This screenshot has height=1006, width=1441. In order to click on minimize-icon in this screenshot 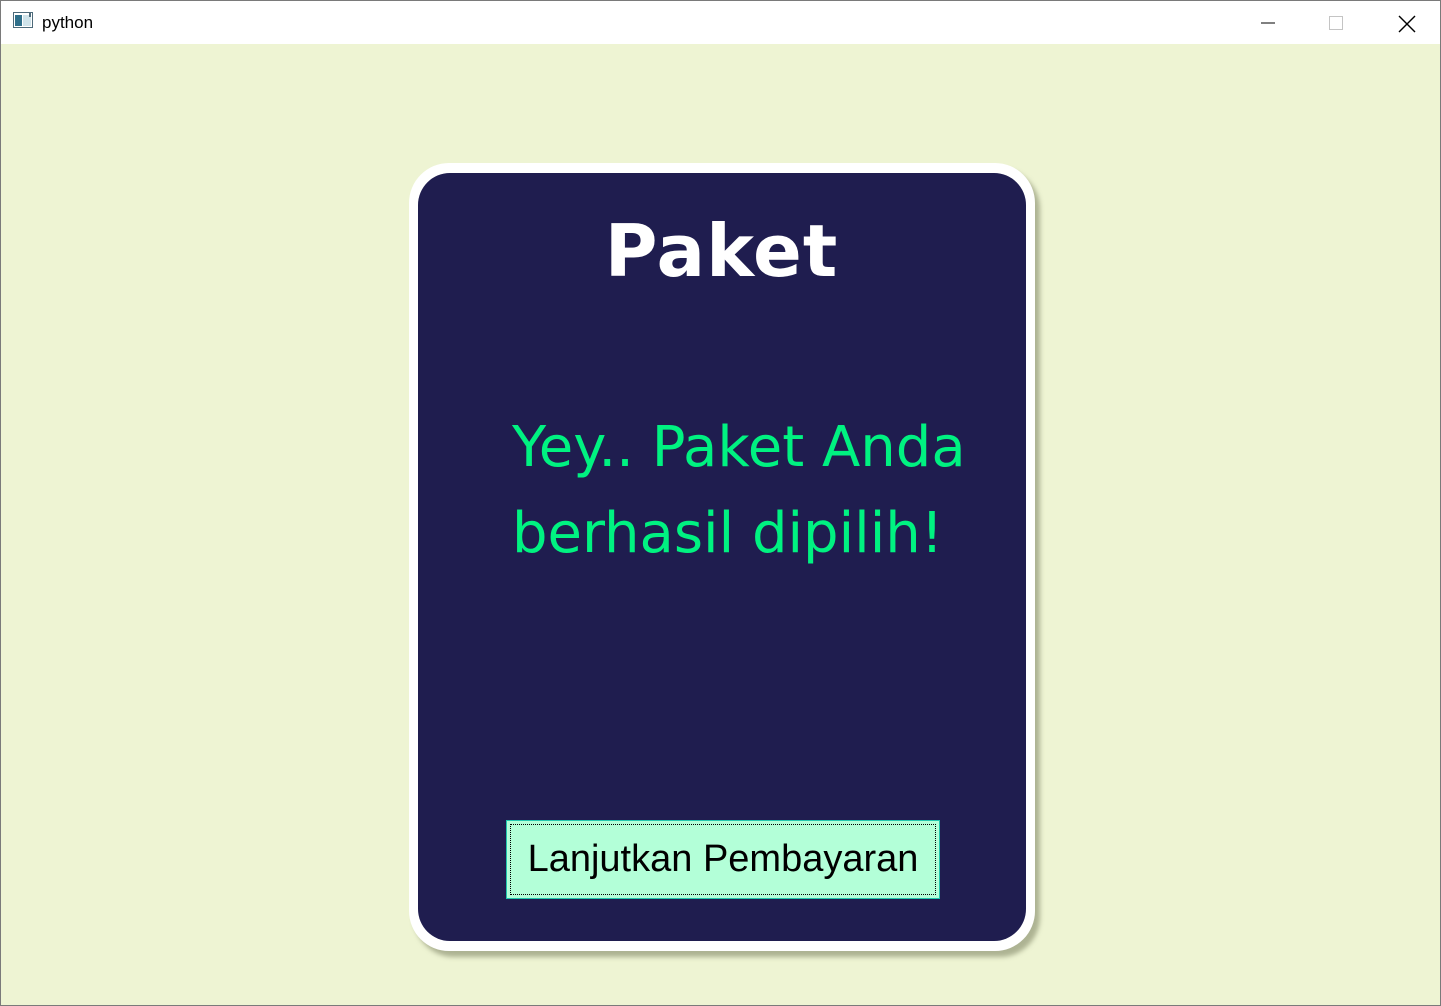, I will do `click(1268, 23)`.